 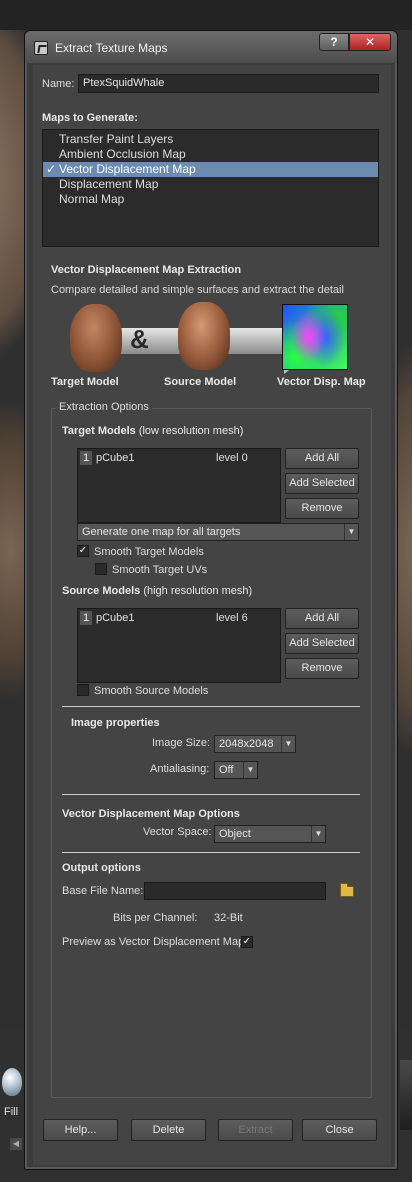 What do you see at coordinates (322, 668) in the screenshot?
I see `source-remove-button: Remove` at bounding box center [322, 668].